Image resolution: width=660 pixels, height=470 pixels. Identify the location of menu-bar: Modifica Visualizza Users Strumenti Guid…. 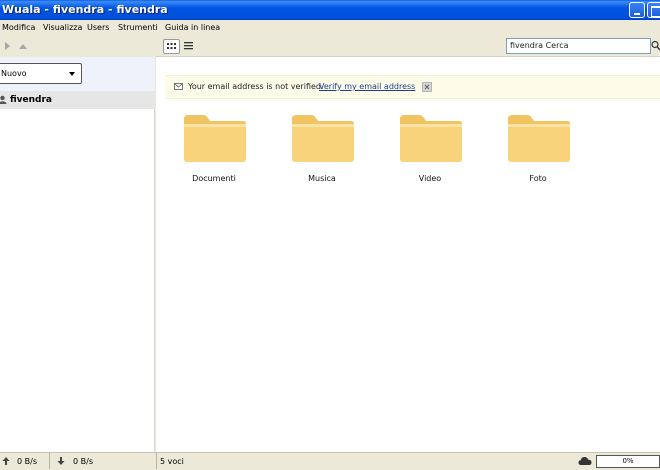
(330, 27).